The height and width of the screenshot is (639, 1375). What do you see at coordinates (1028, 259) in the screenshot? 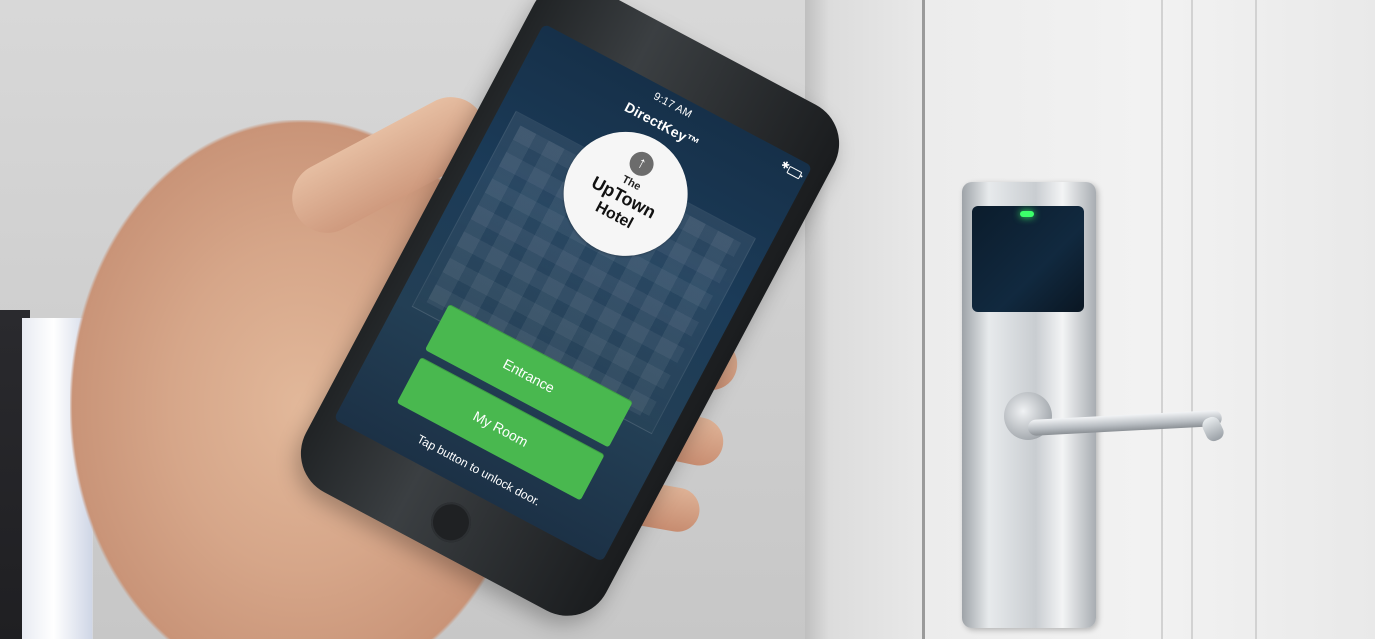
I see `door-lock-reader` at bounding box center [1028, 259].